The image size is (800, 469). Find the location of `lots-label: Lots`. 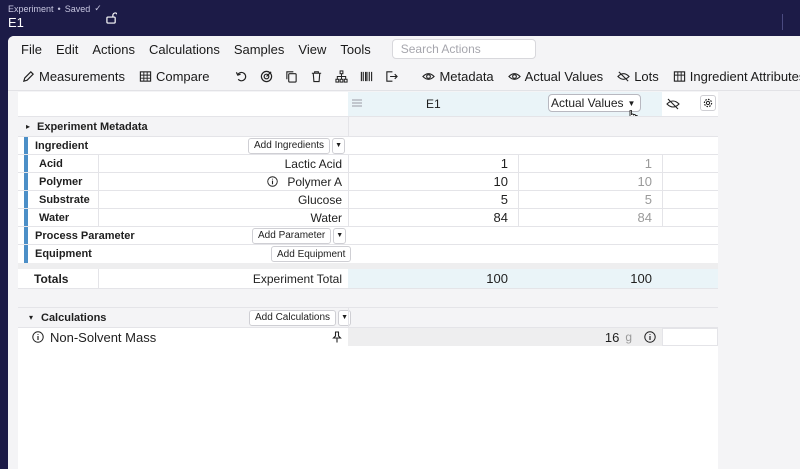

lots-label: Lots is located at coordinates (646, 76).